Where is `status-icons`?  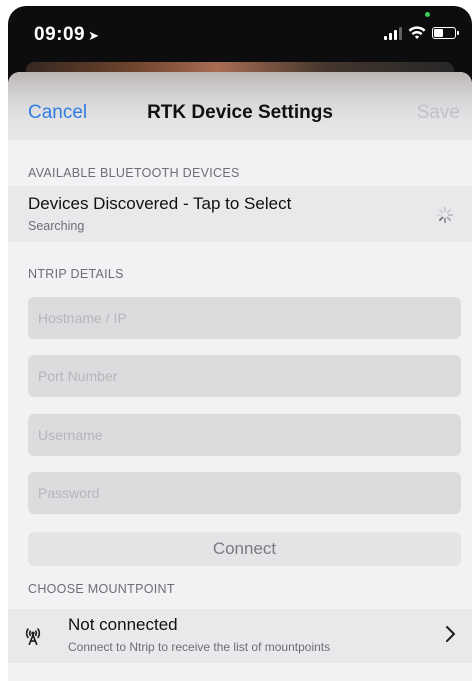
status-icons is located at coordinates (421, 33).